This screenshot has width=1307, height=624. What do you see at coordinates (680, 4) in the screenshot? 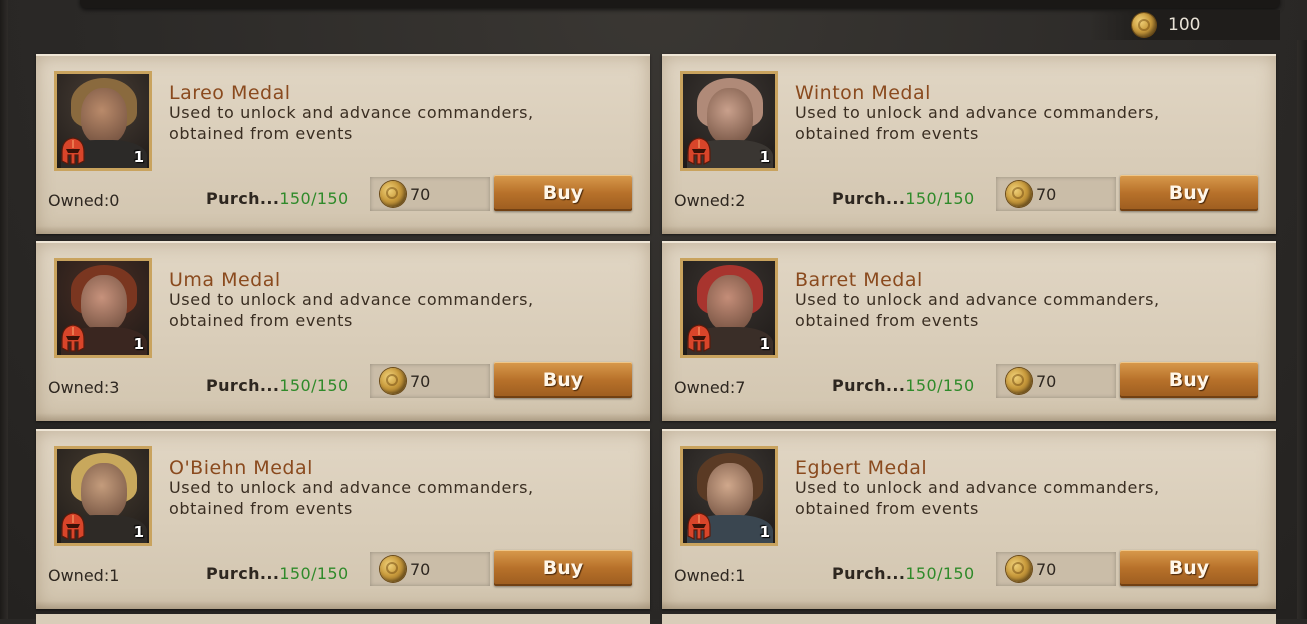
I see `header-bar` at bounding box center [680, 4].